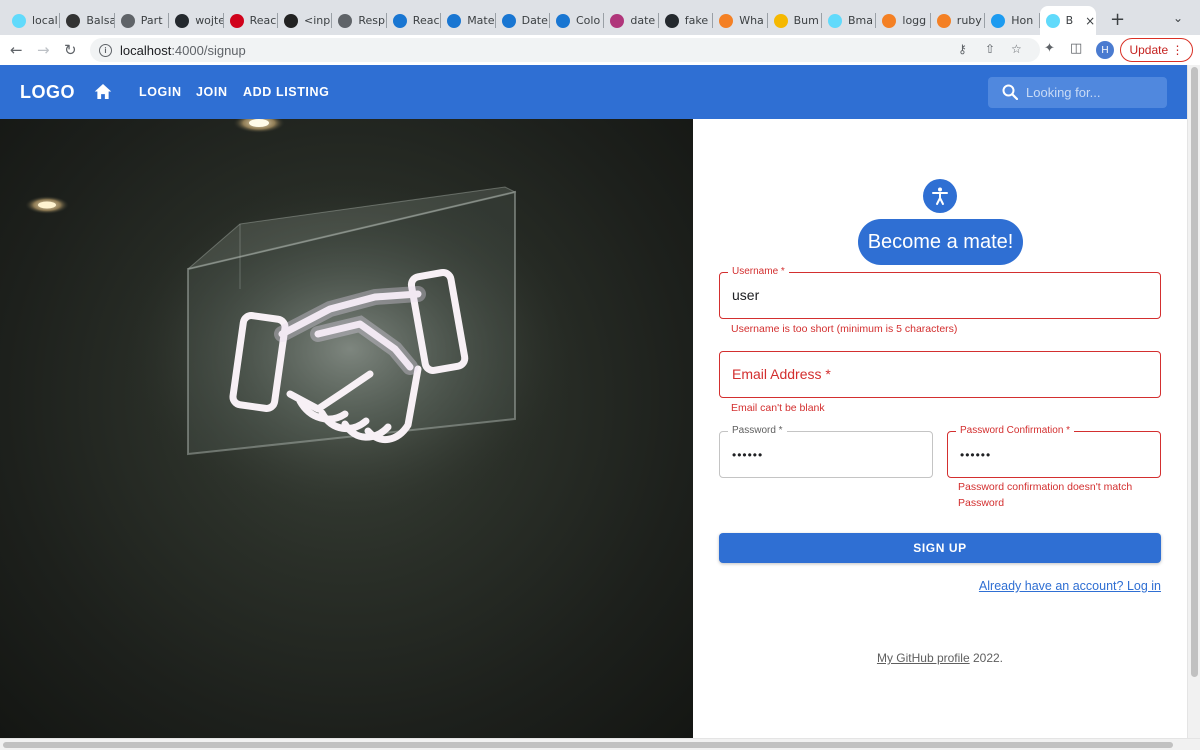  I want to click on browser-tab: Resp, so click(359, 20).